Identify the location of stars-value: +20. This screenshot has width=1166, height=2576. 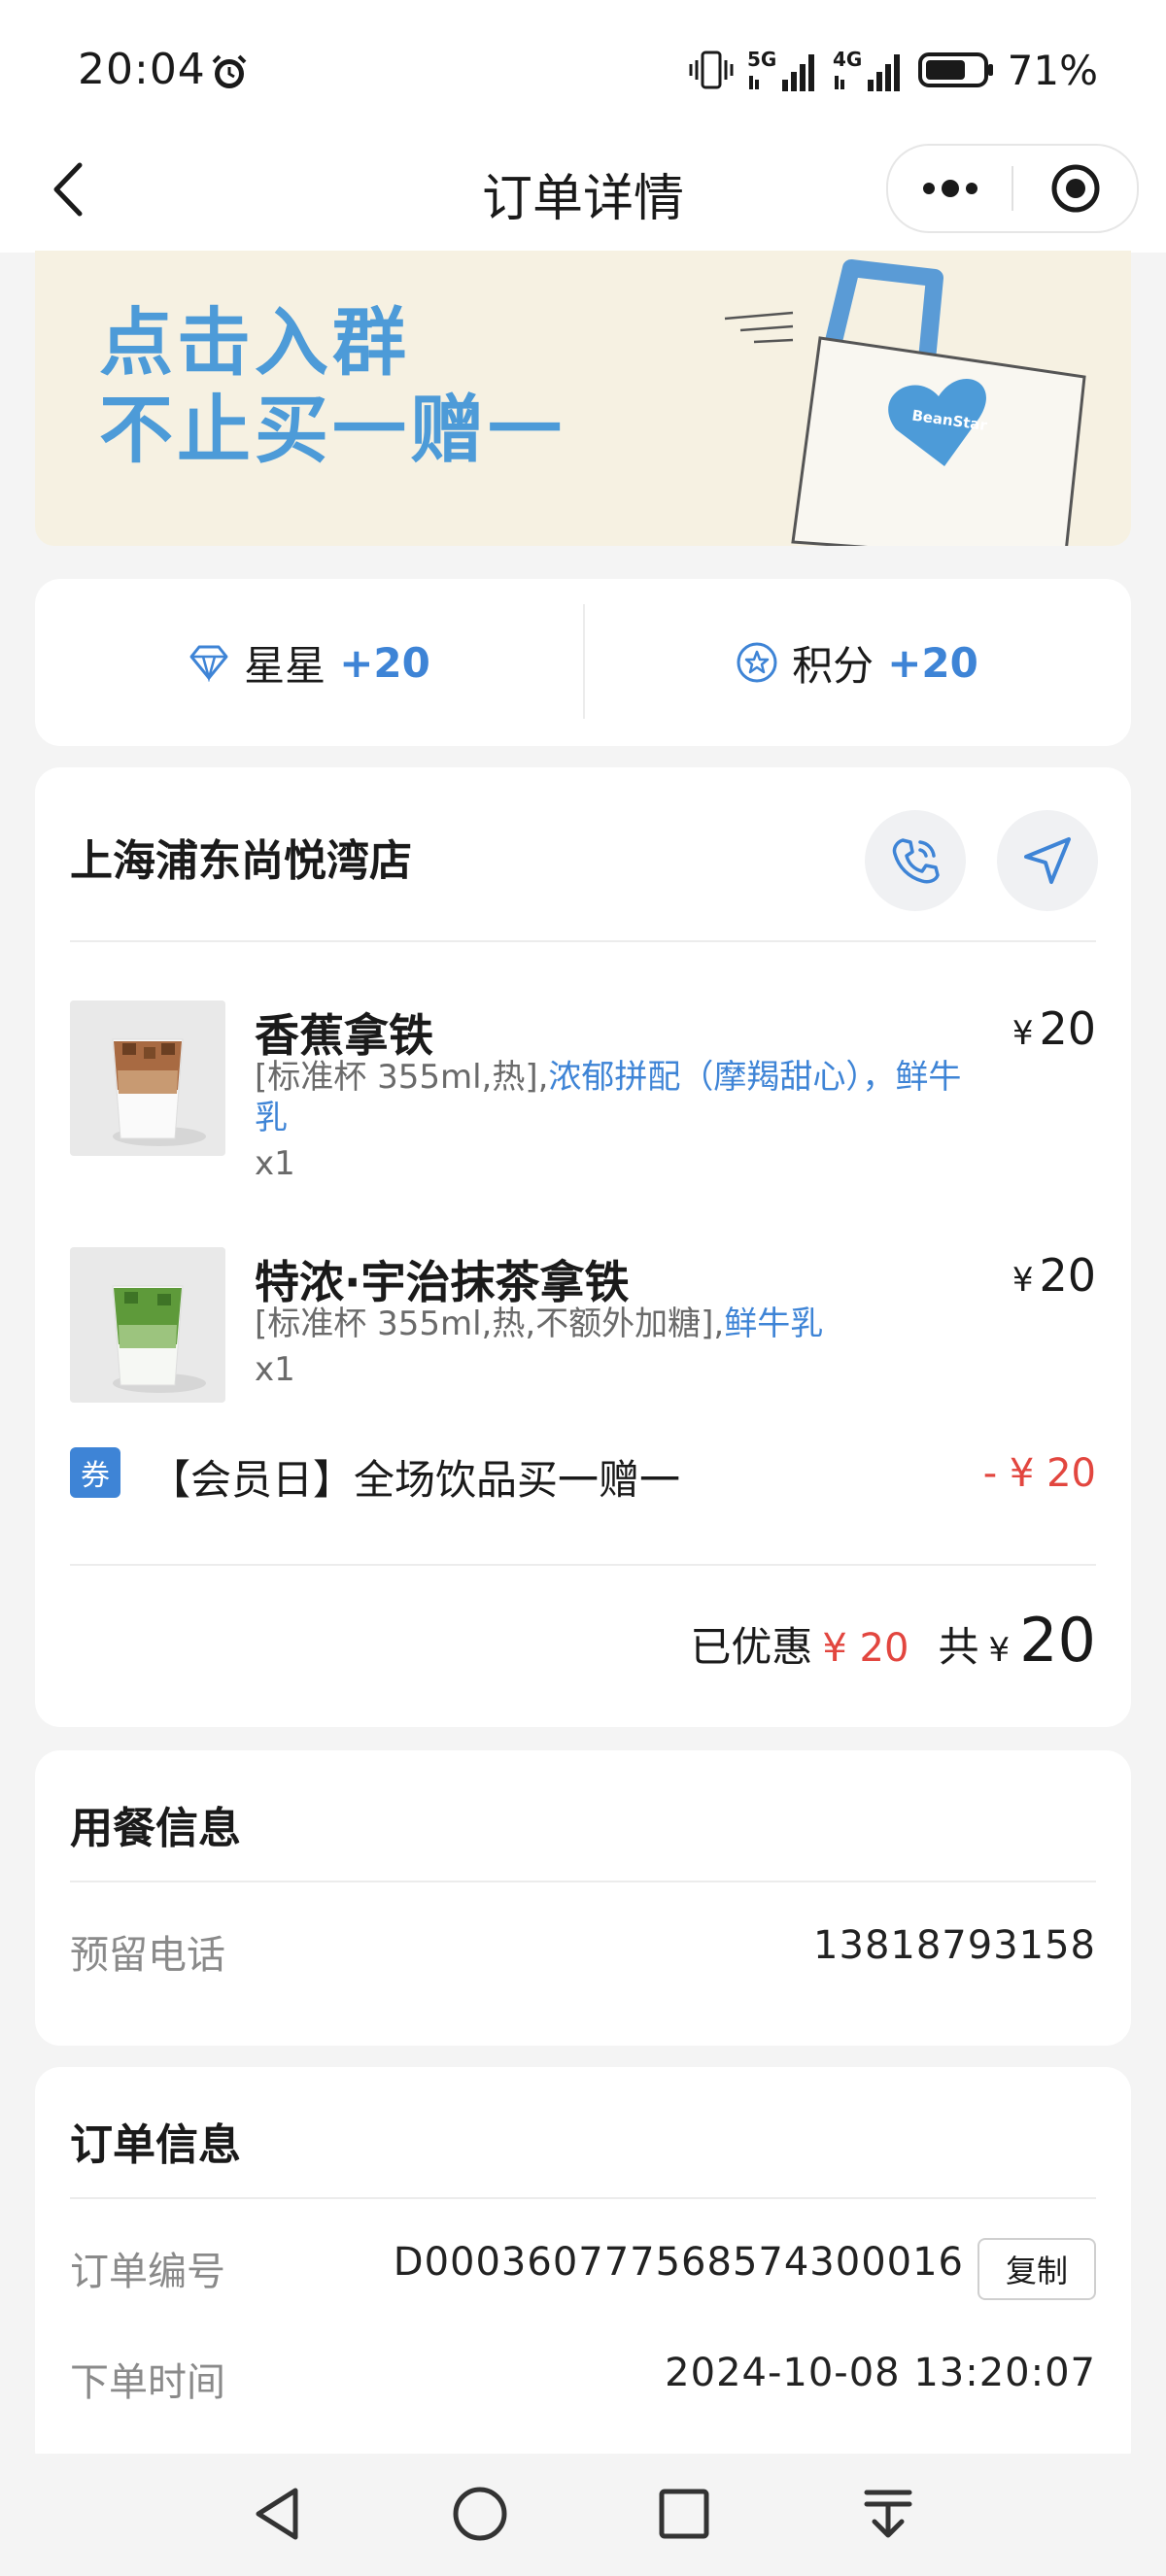
(384, 662).